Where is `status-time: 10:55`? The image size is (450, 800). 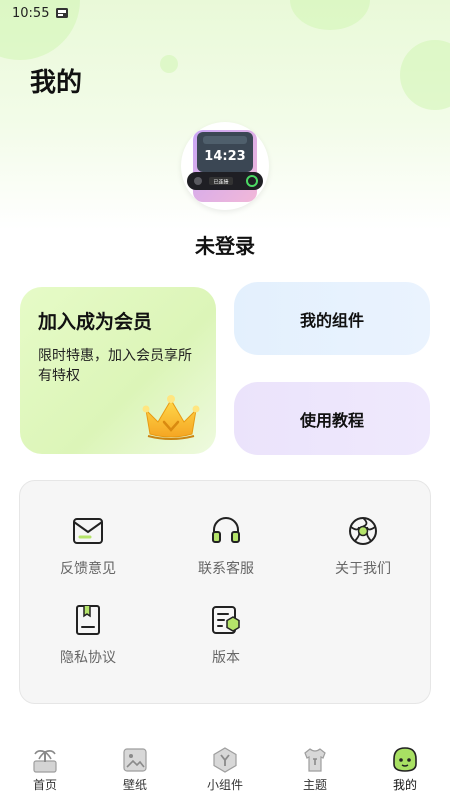
status-time: 10:55 is located at coordinates (31, 13).